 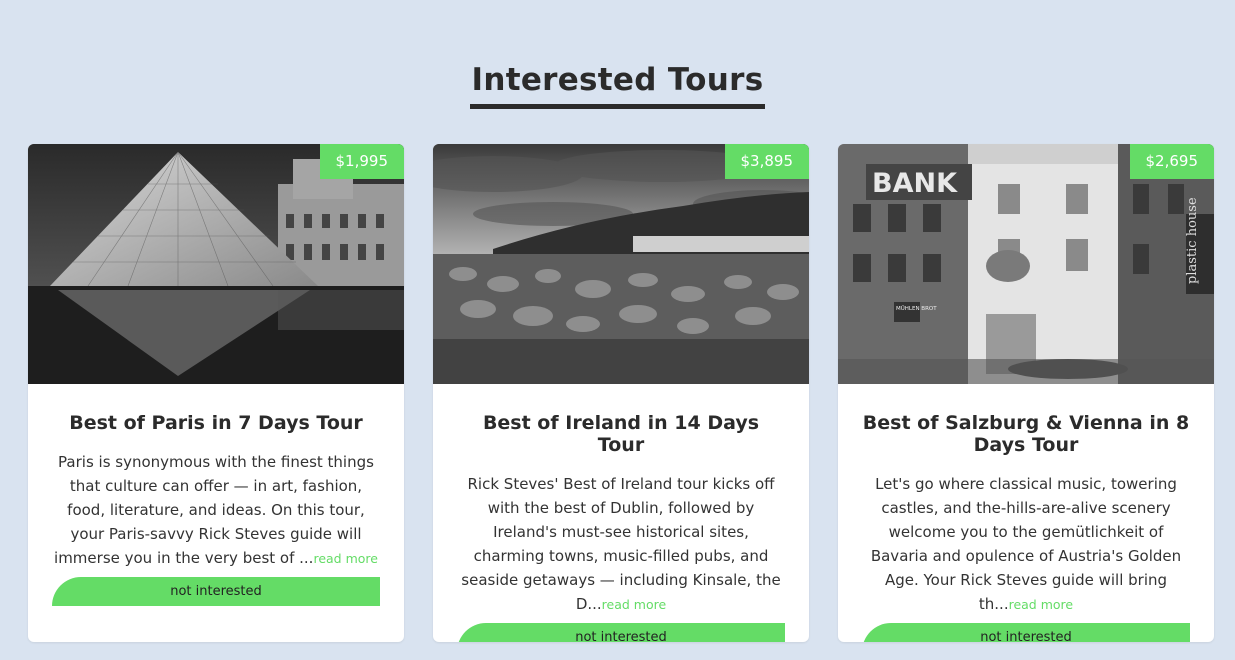 I want to click on irish-coast-image, so click(x=621, y=264).